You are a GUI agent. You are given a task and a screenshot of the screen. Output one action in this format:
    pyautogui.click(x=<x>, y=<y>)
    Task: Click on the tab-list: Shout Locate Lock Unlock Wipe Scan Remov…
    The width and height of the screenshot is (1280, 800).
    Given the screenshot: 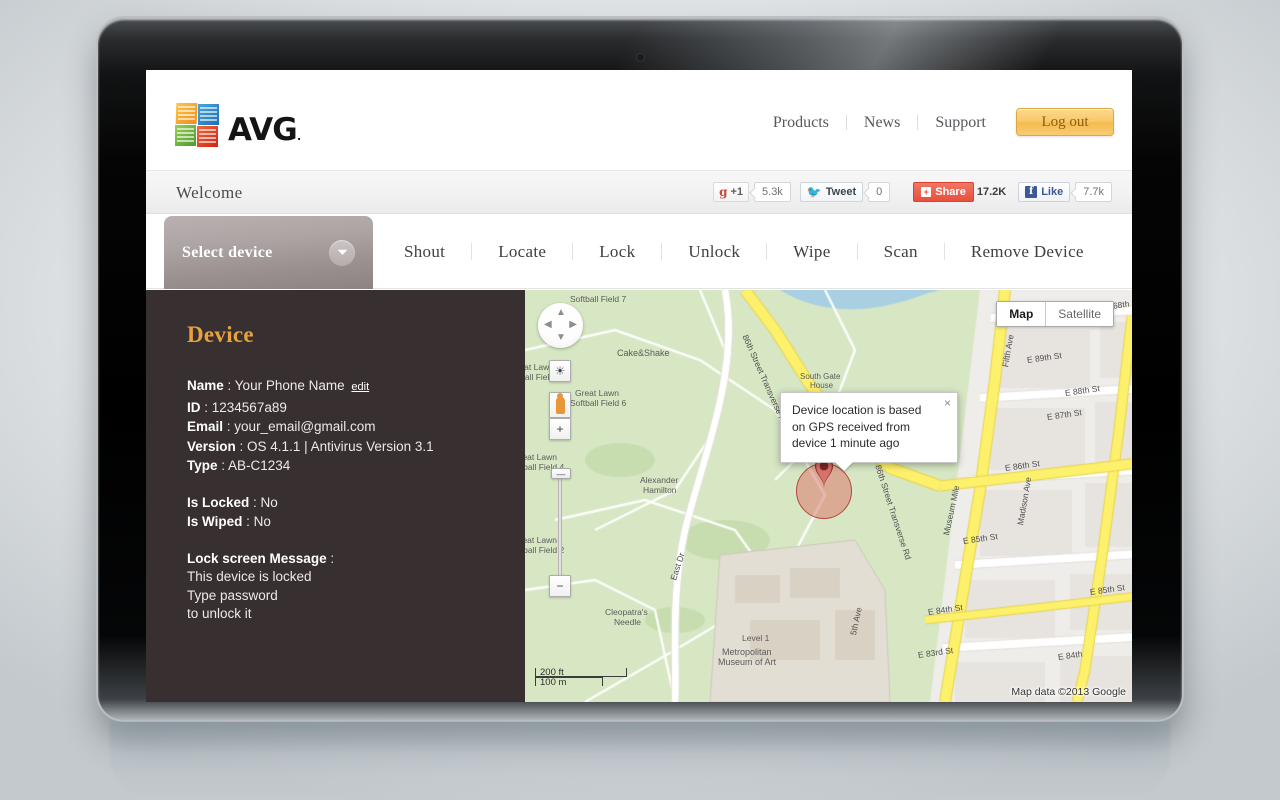 What is the action you would take?
    pyautogui.click(x=755, y=251)
    